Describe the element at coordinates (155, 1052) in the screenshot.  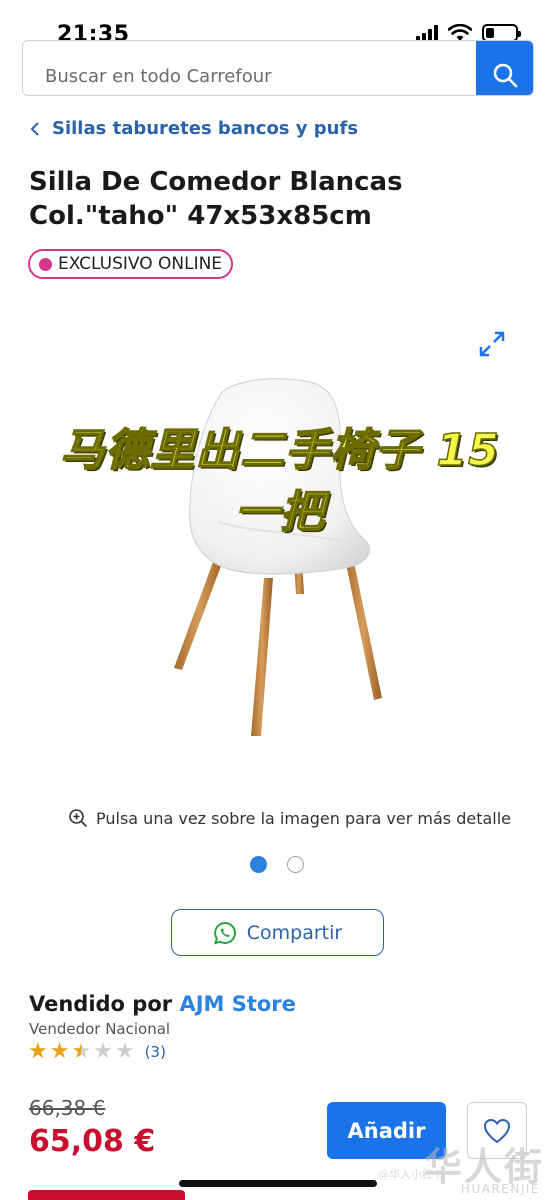
I see `rating-count: (3)` at that location.